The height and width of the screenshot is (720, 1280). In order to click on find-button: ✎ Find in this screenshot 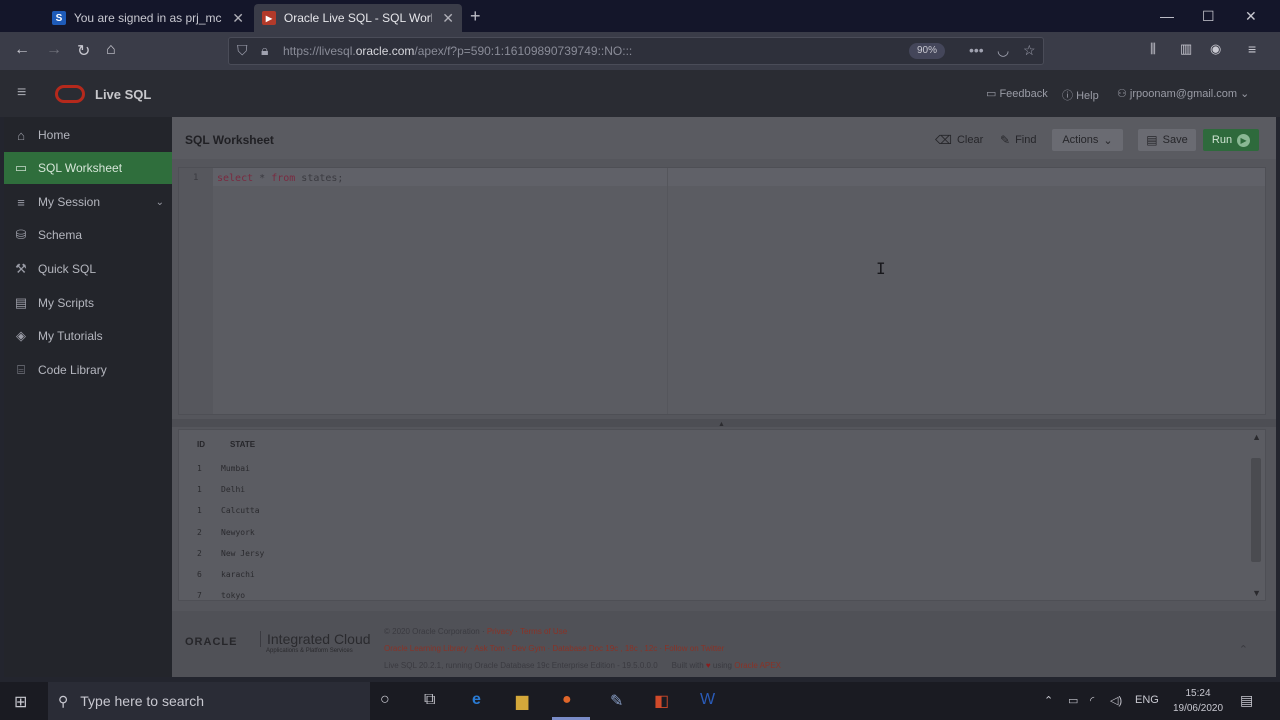, I will do `click(1018, 140)`.